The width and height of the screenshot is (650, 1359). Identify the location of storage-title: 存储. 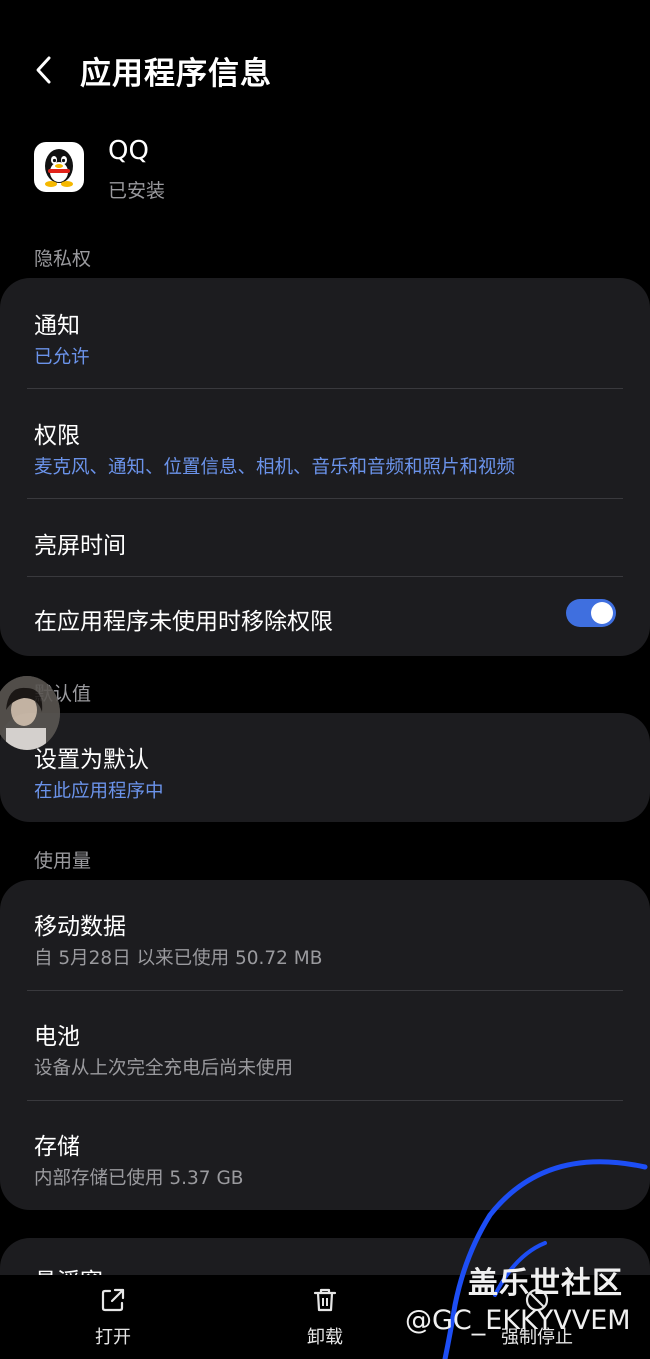
(57, 1147).